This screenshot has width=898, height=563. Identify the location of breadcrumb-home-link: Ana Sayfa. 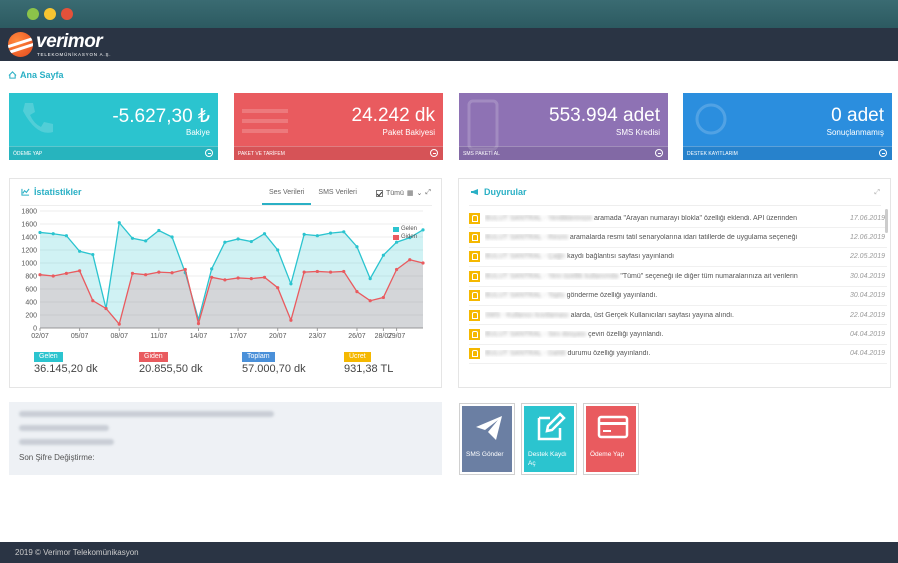
(42, 75).